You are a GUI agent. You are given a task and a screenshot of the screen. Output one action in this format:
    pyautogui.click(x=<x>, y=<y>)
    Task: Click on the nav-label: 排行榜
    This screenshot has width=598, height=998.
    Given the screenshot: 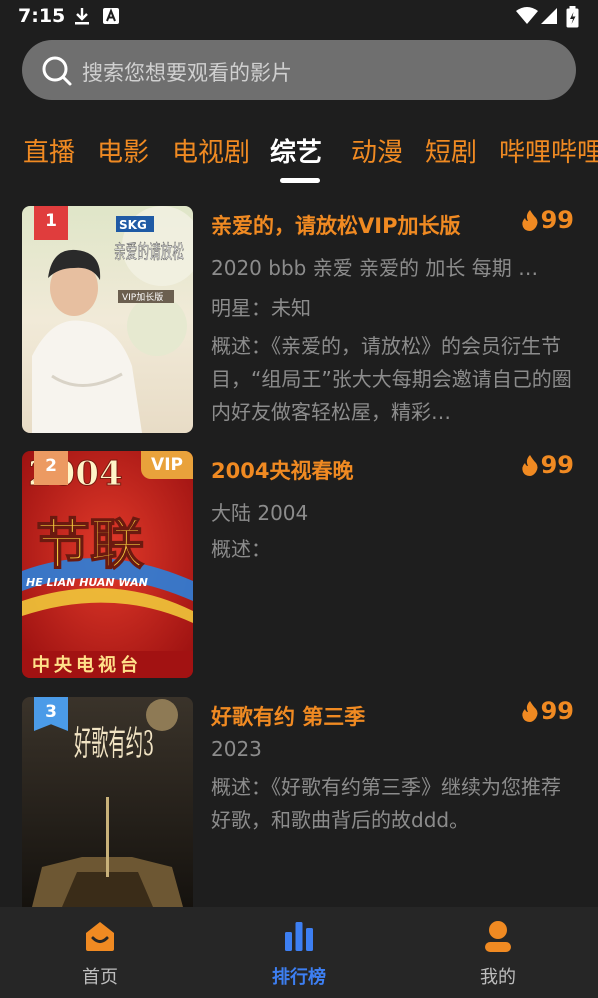 What is the action you would take?
    pyautogui.click(x=299, y=977)
    